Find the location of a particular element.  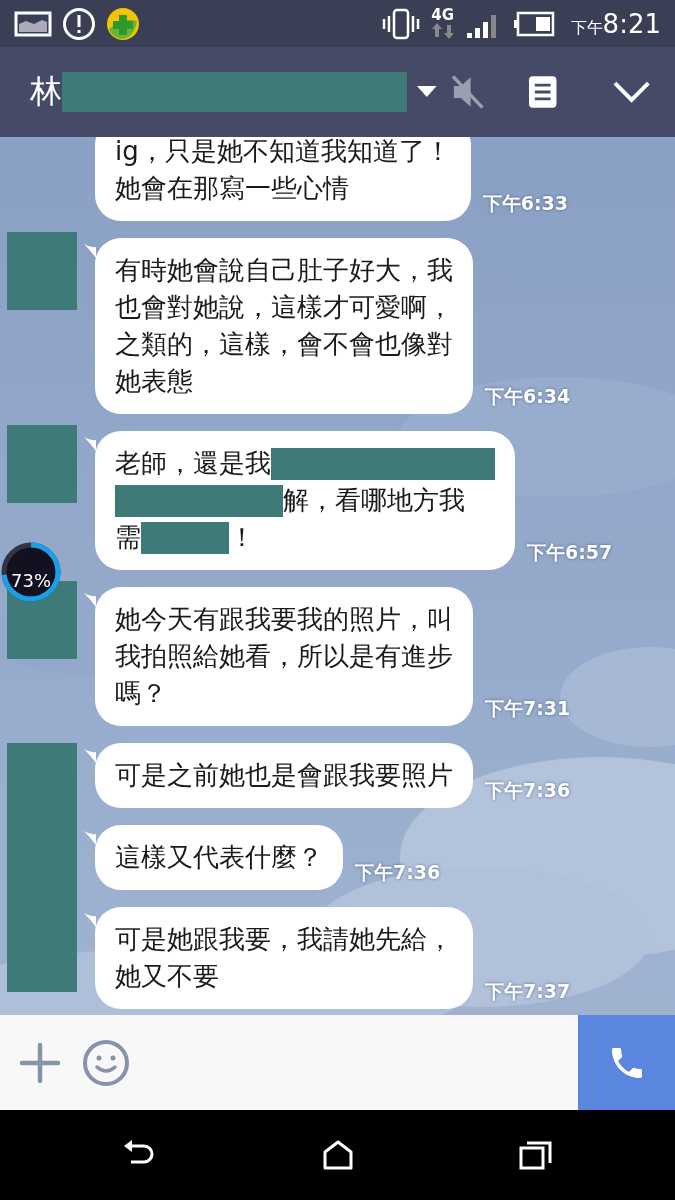

message-text: 可是之前她也是會跟我要照片 is located at coordinates (284, 775).